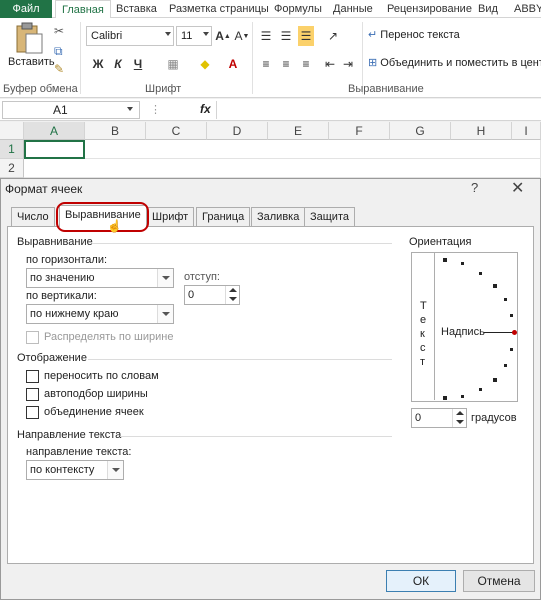  Describe the element at coordinates (115, 131) in the screenshot. I see `column-header: B` at that location.